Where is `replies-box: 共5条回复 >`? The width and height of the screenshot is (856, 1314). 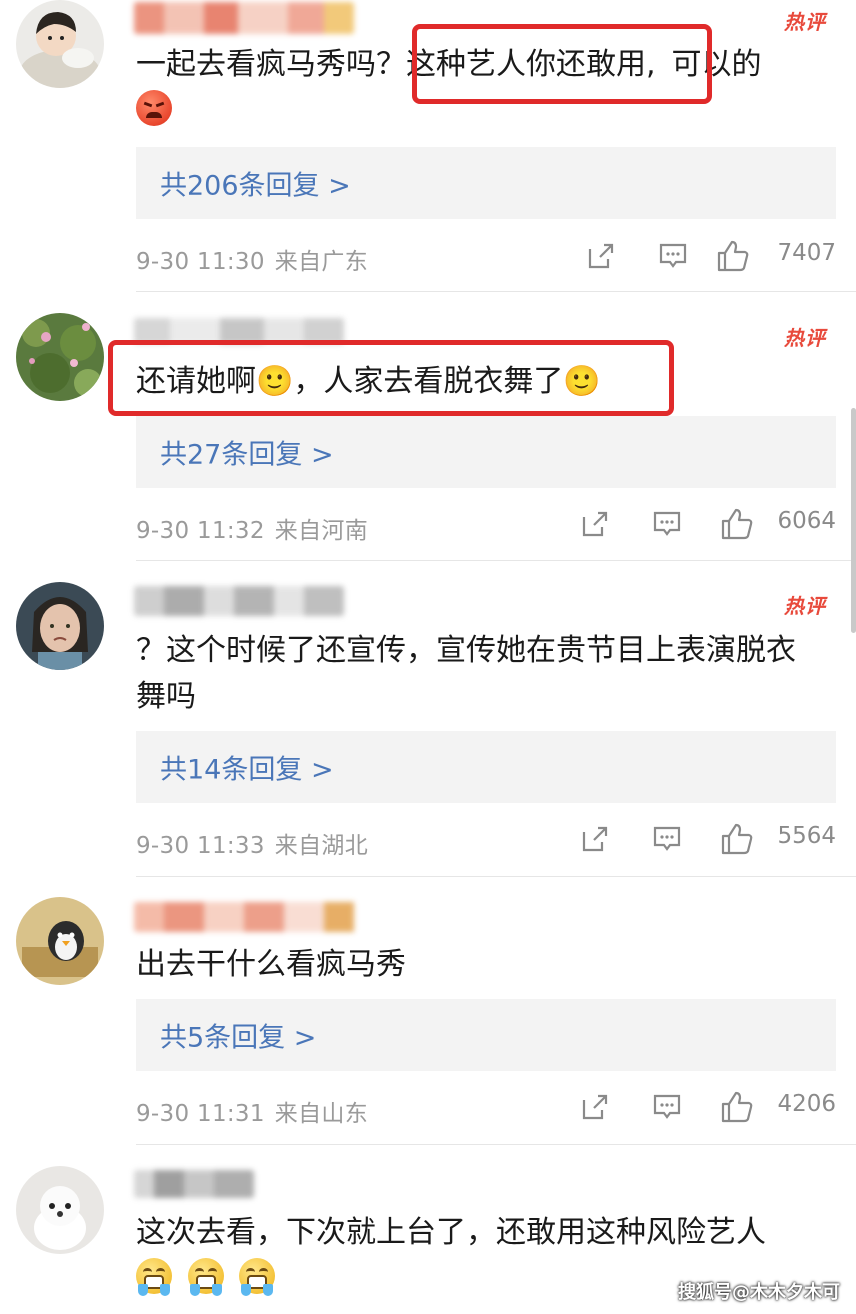 replies-box: 共5条回复 > is located at coordinates (486, 1035).